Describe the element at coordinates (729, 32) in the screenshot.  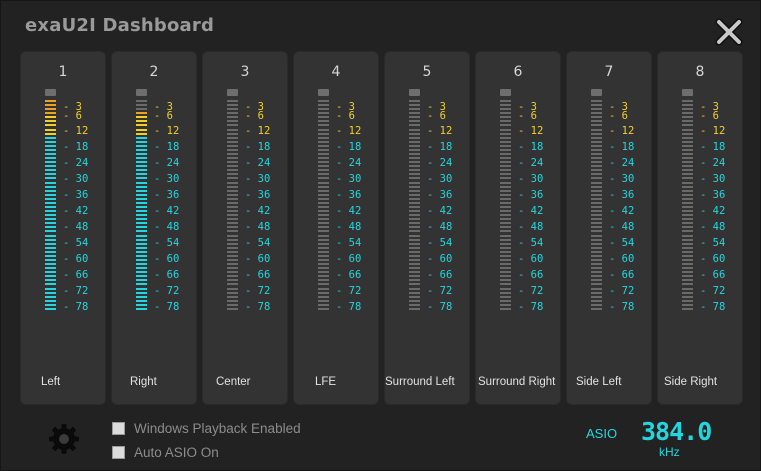
I see `close-icon` at that location.